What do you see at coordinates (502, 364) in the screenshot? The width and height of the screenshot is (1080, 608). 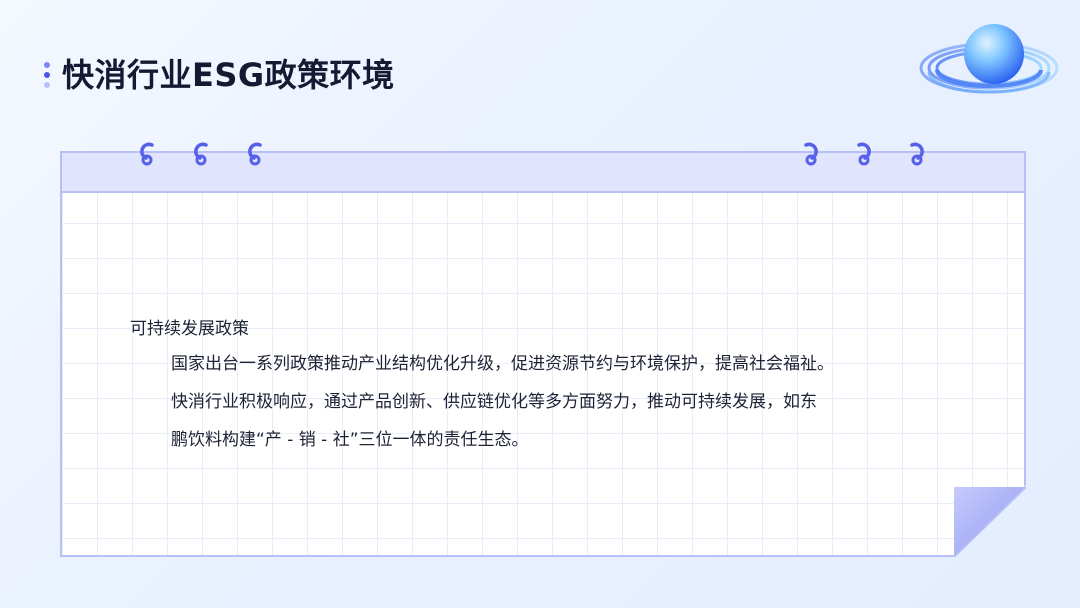 I see `paragraph-line: 国家出台一系列政策推动产业结构优化升级，促进资源节约与环境保护，提高社会福祉。` at bounding box center [502, 364].